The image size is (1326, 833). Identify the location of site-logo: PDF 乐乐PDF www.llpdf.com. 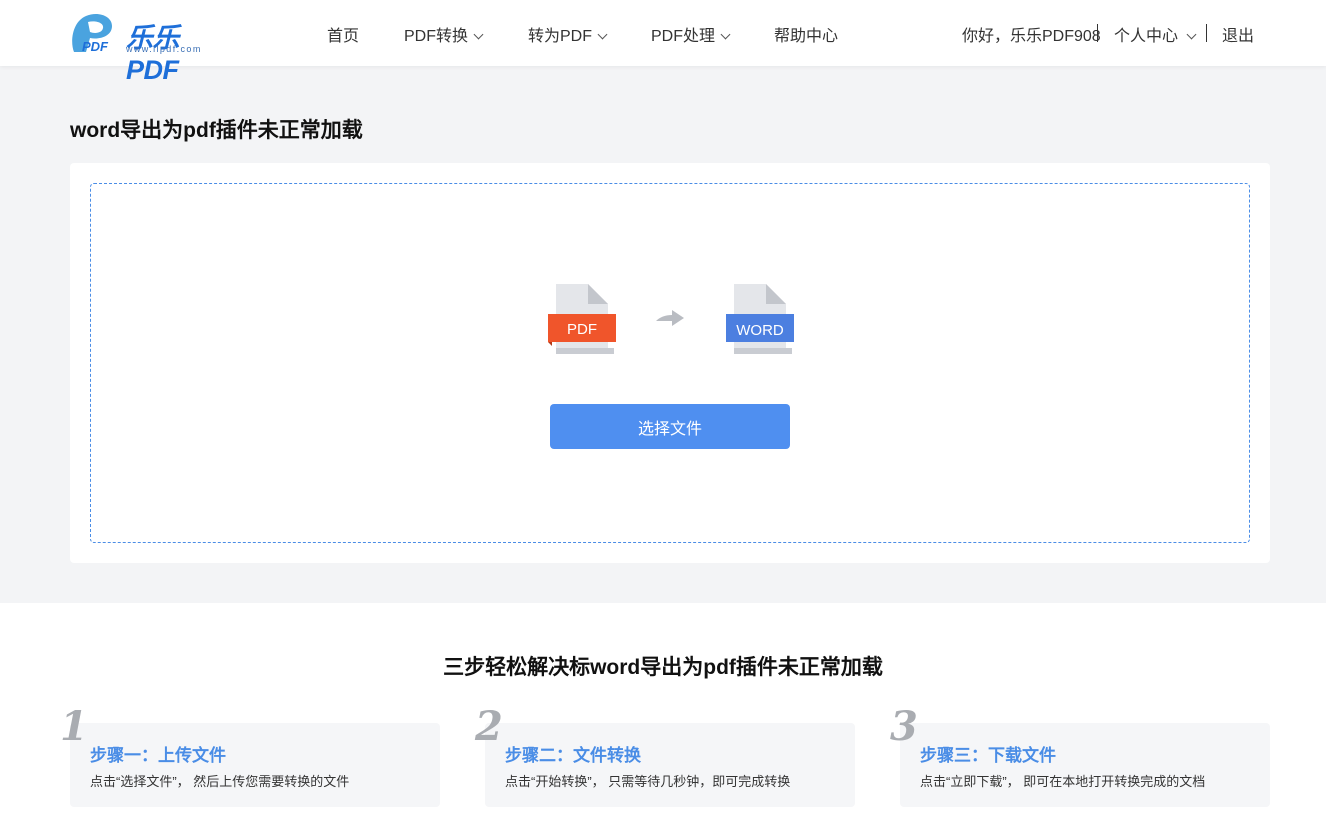
(149, 48).